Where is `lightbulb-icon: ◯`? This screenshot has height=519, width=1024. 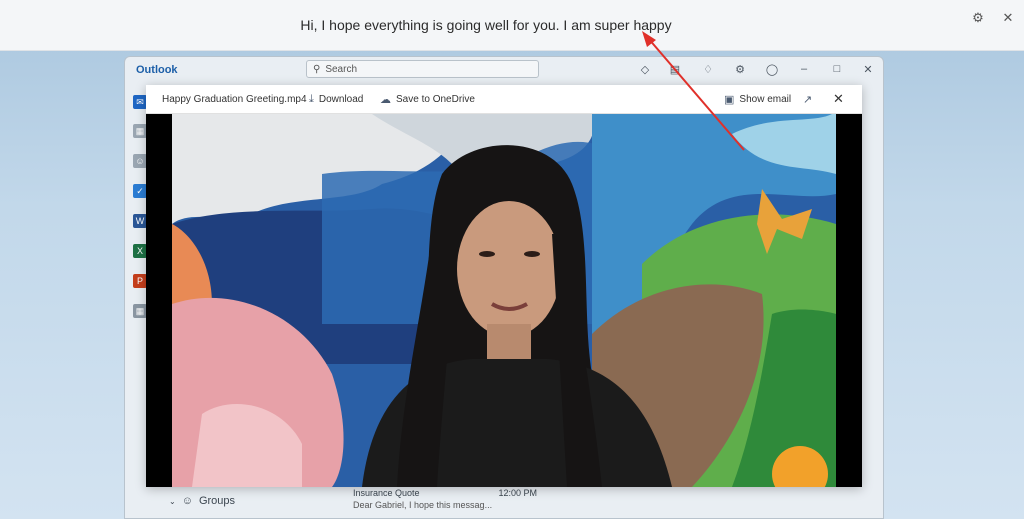 lightbulb-icon: ◯ is located at coordinates (772, 69).